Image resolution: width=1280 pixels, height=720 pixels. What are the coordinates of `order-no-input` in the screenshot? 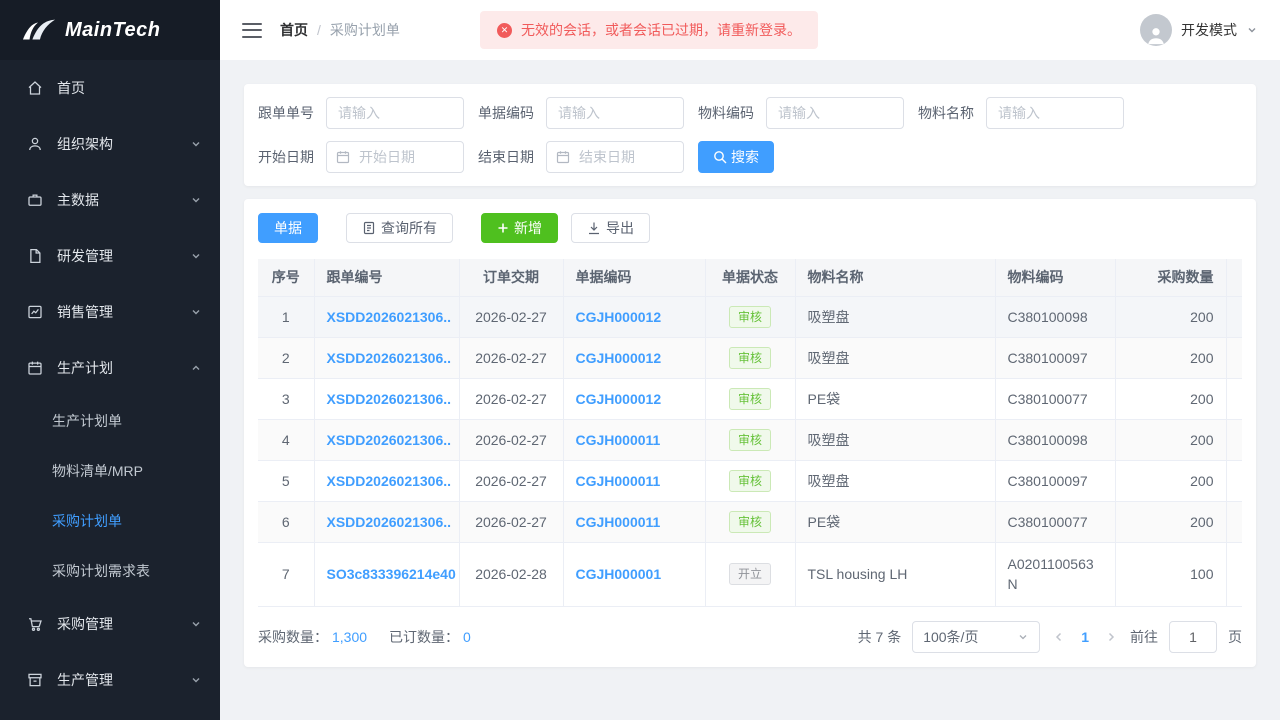 It's located at (395, 113).